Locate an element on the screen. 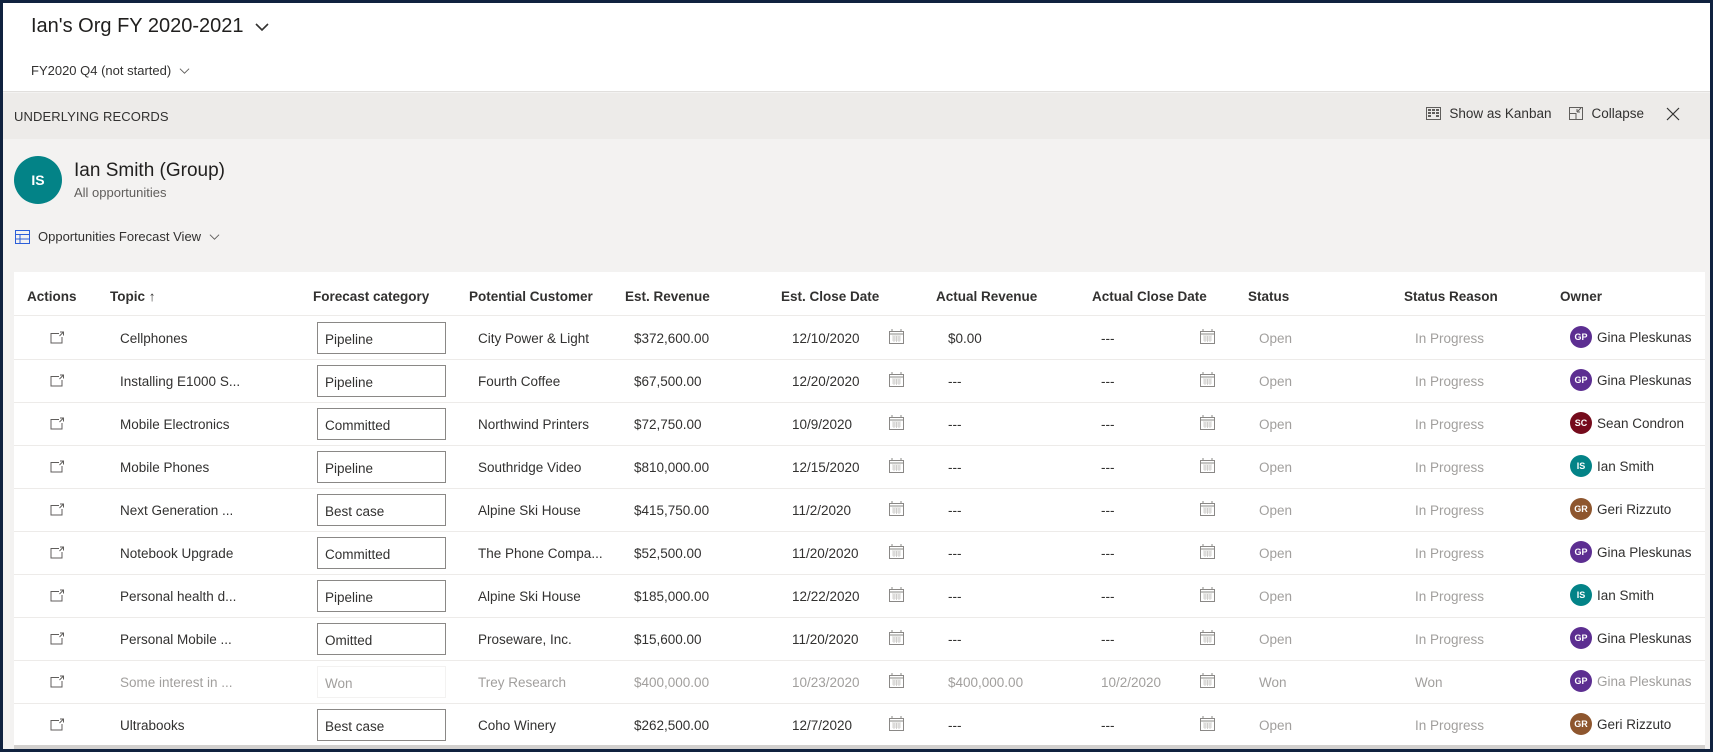 The image size is (1713, 752). column-header-status: Status is located at coordinates (1268, 296).